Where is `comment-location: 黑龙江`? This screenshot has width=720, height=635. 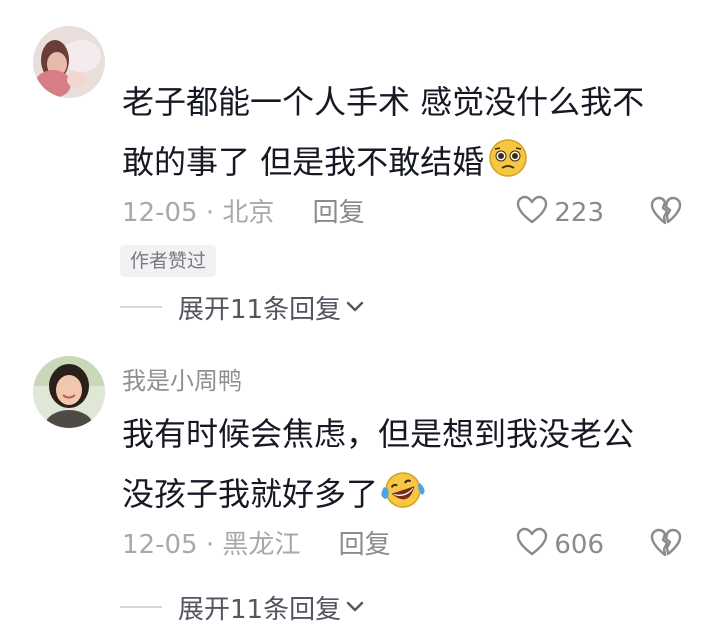 comment-location: 黑龙江 is located at coordinates (261, 545).